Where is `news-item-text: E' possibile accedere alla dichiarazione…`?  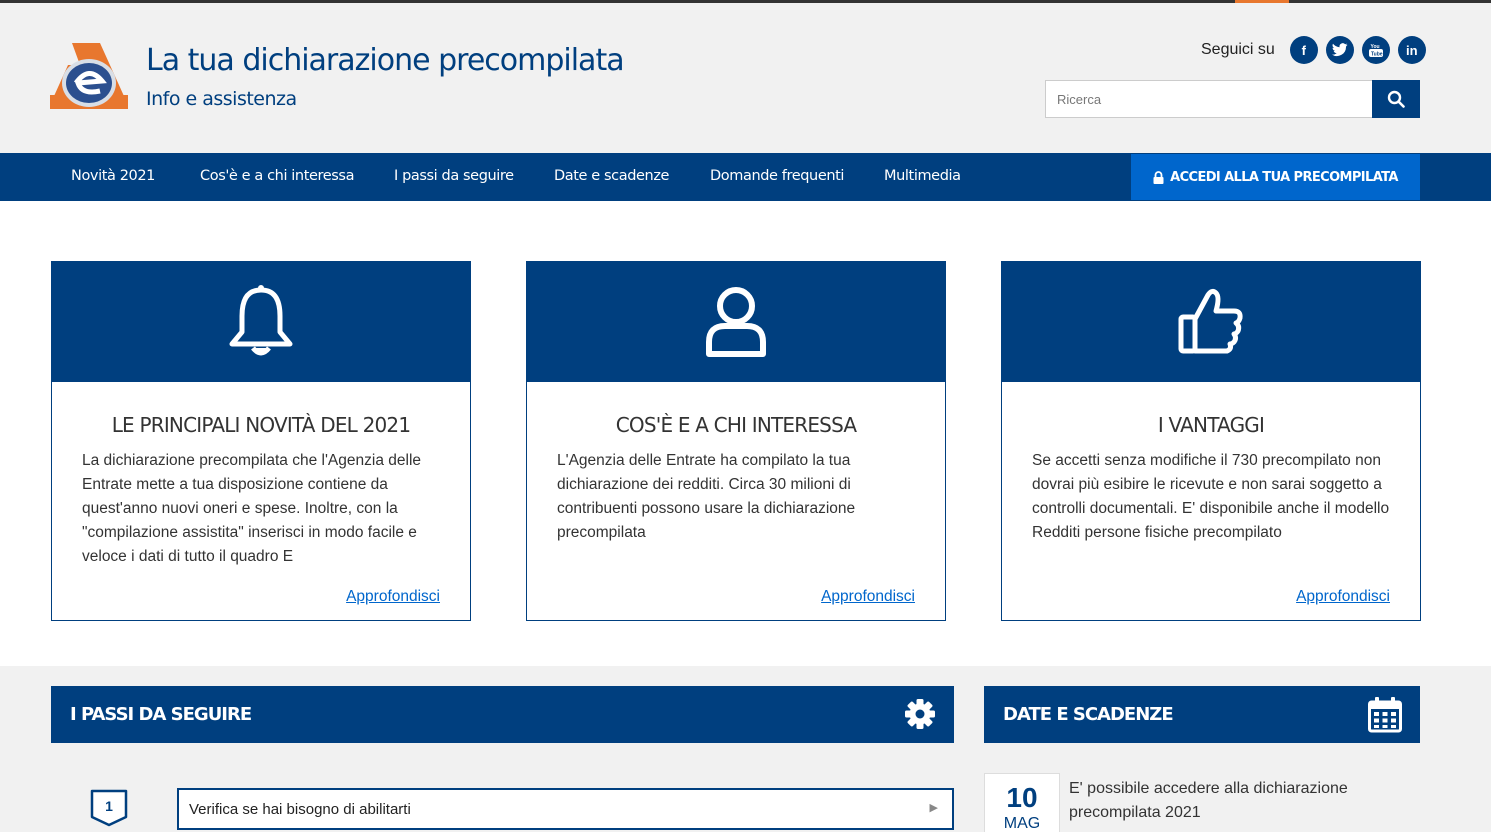
news-item-text: E' possibile accedere alla dichiarazione… is located at coordinates (1229, 801).